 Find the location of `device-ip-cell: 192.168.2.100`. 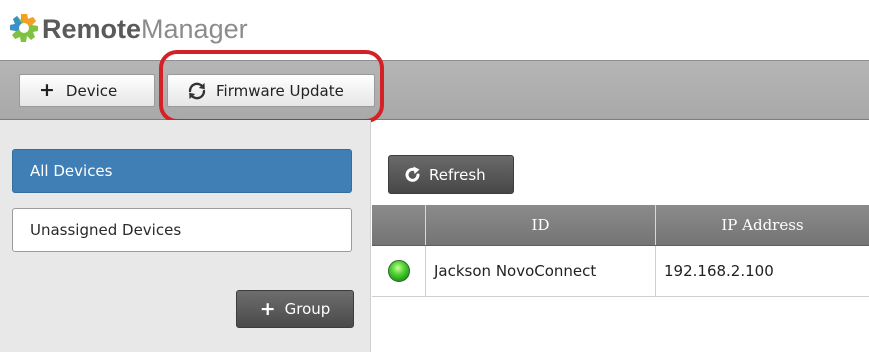

device-ip-cell: 192.168.2.100 is located at coordinates (719, 271).